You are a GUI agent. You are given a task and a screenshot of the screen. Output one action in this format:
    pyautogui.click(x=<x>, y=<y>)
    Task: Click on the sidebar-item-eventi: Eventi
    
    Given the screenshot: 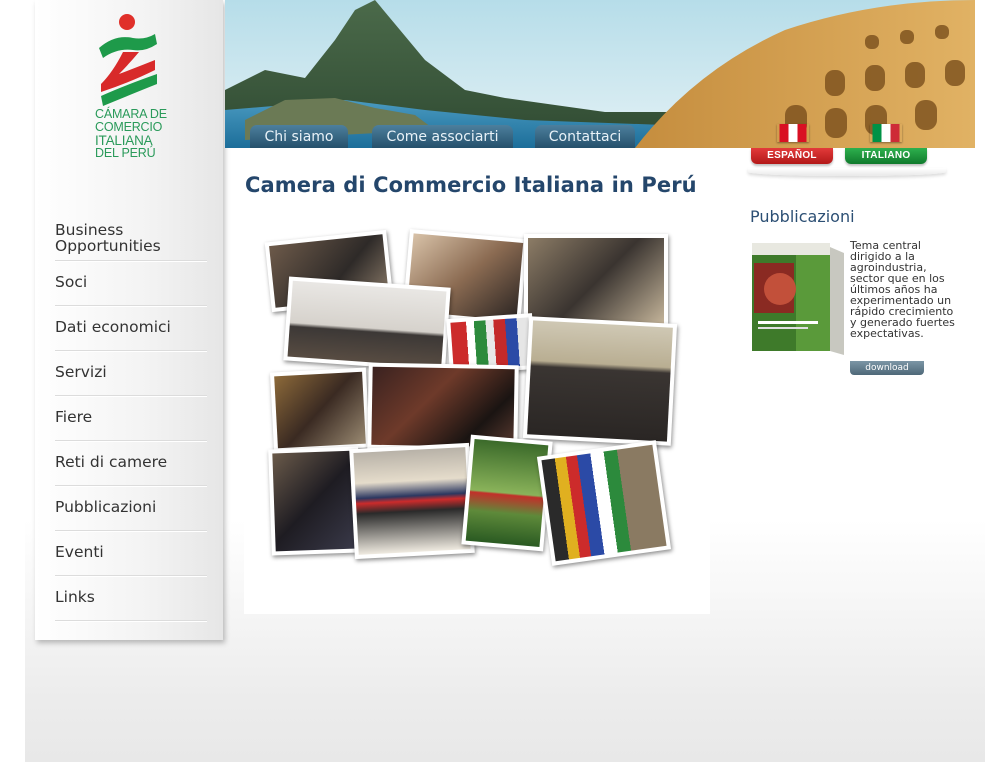 What is the action you would take?
    pyautogui.click(x=131, y=553)
    